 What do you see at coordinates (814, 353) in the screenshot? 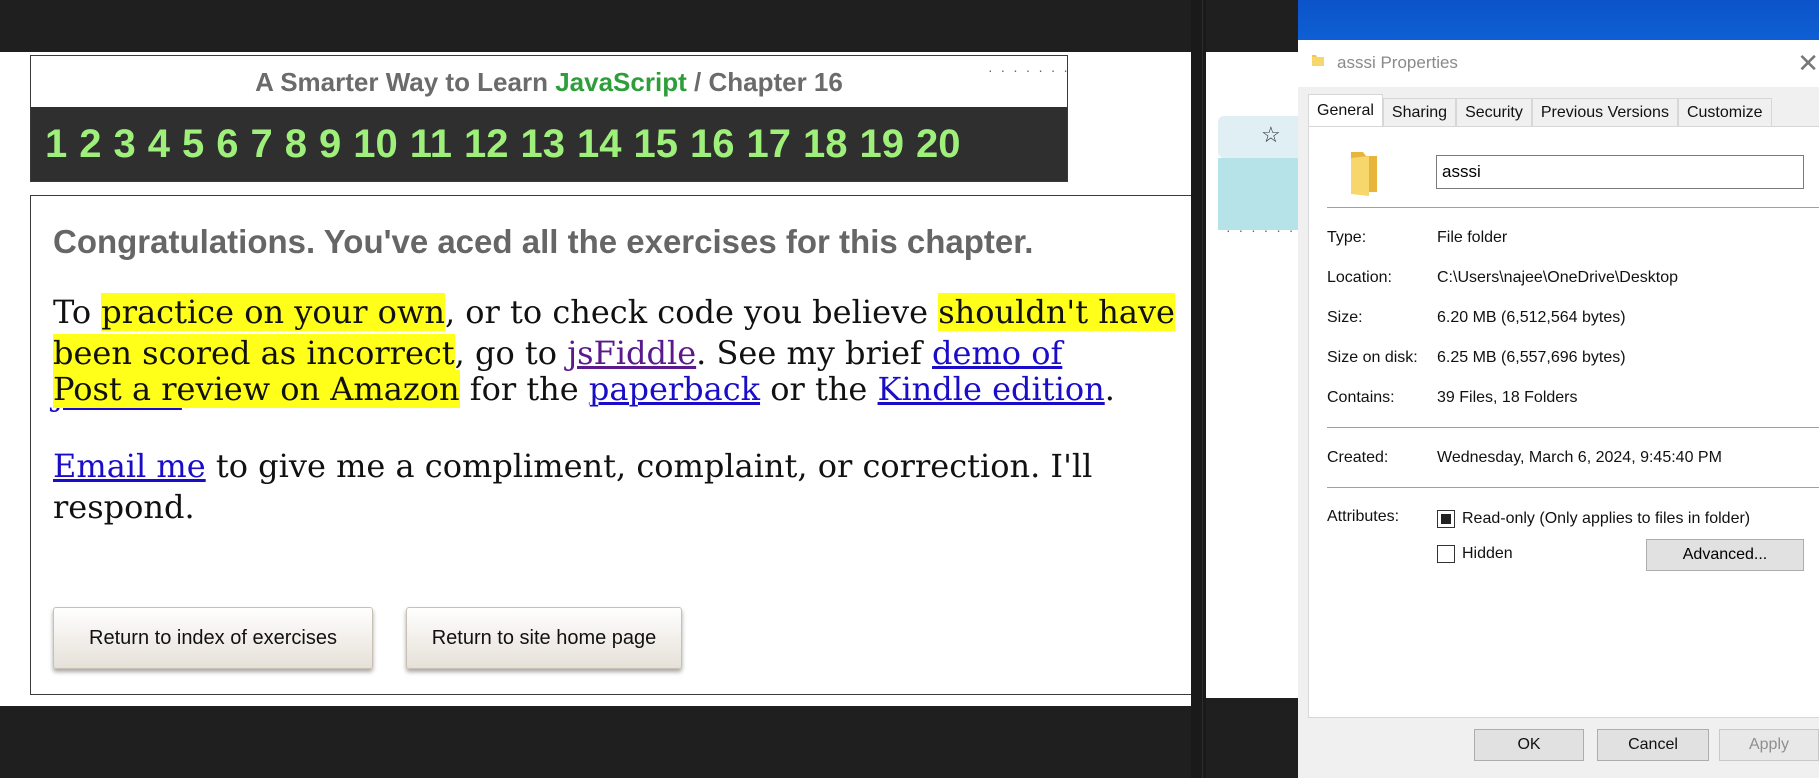
I see `text: . See my brief` at bounding box center [814, 353].